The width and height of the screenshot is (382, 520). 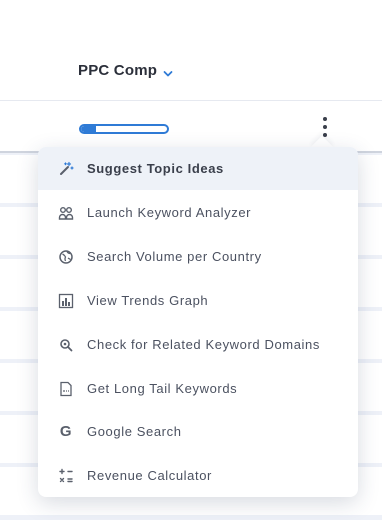 I want to click on menu-item-get-long-tail-keywords: Get Long Tail Keywords, so click(x=198, y=388).